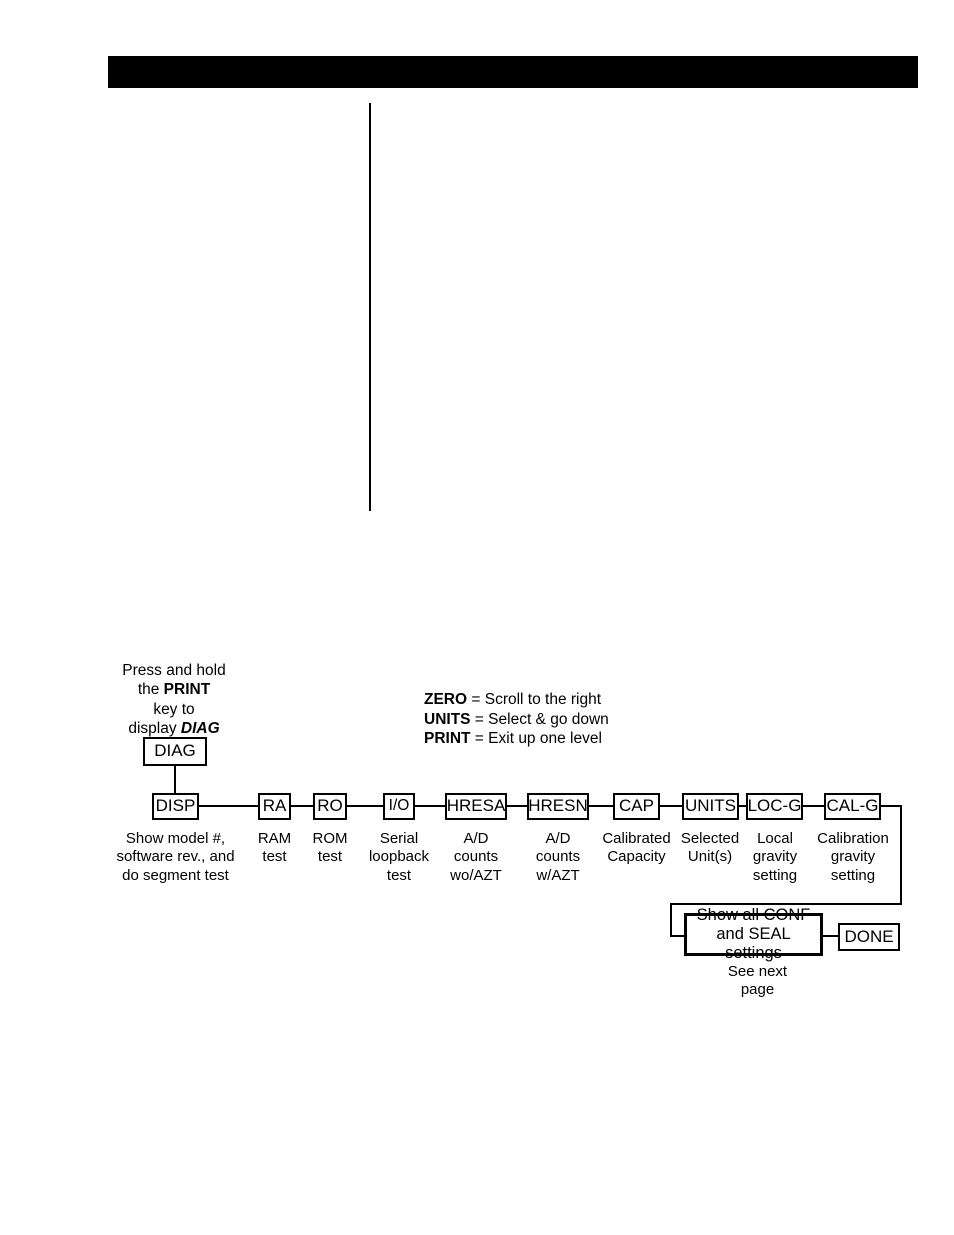  I want to click on node-loc-g: LOC-G, so click(774, 806).